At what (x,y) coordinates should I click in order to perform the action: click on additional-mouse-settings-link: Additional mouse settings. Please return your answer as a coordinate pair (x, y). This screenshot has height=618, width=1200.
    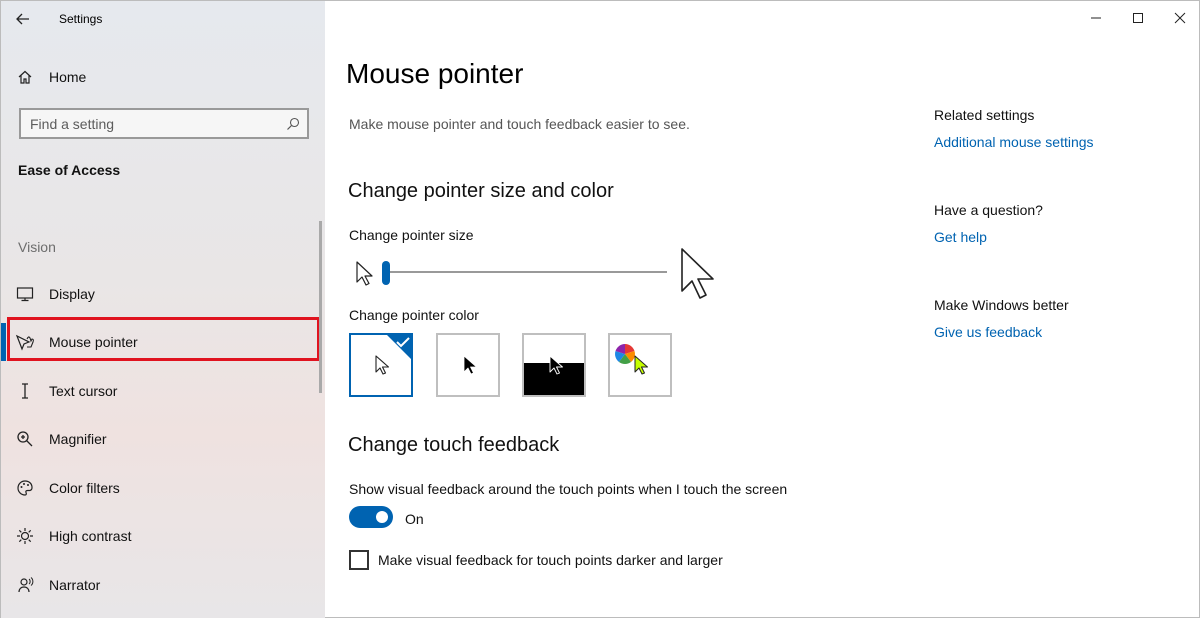
    Looking at the image, I should click on (1014, 142).